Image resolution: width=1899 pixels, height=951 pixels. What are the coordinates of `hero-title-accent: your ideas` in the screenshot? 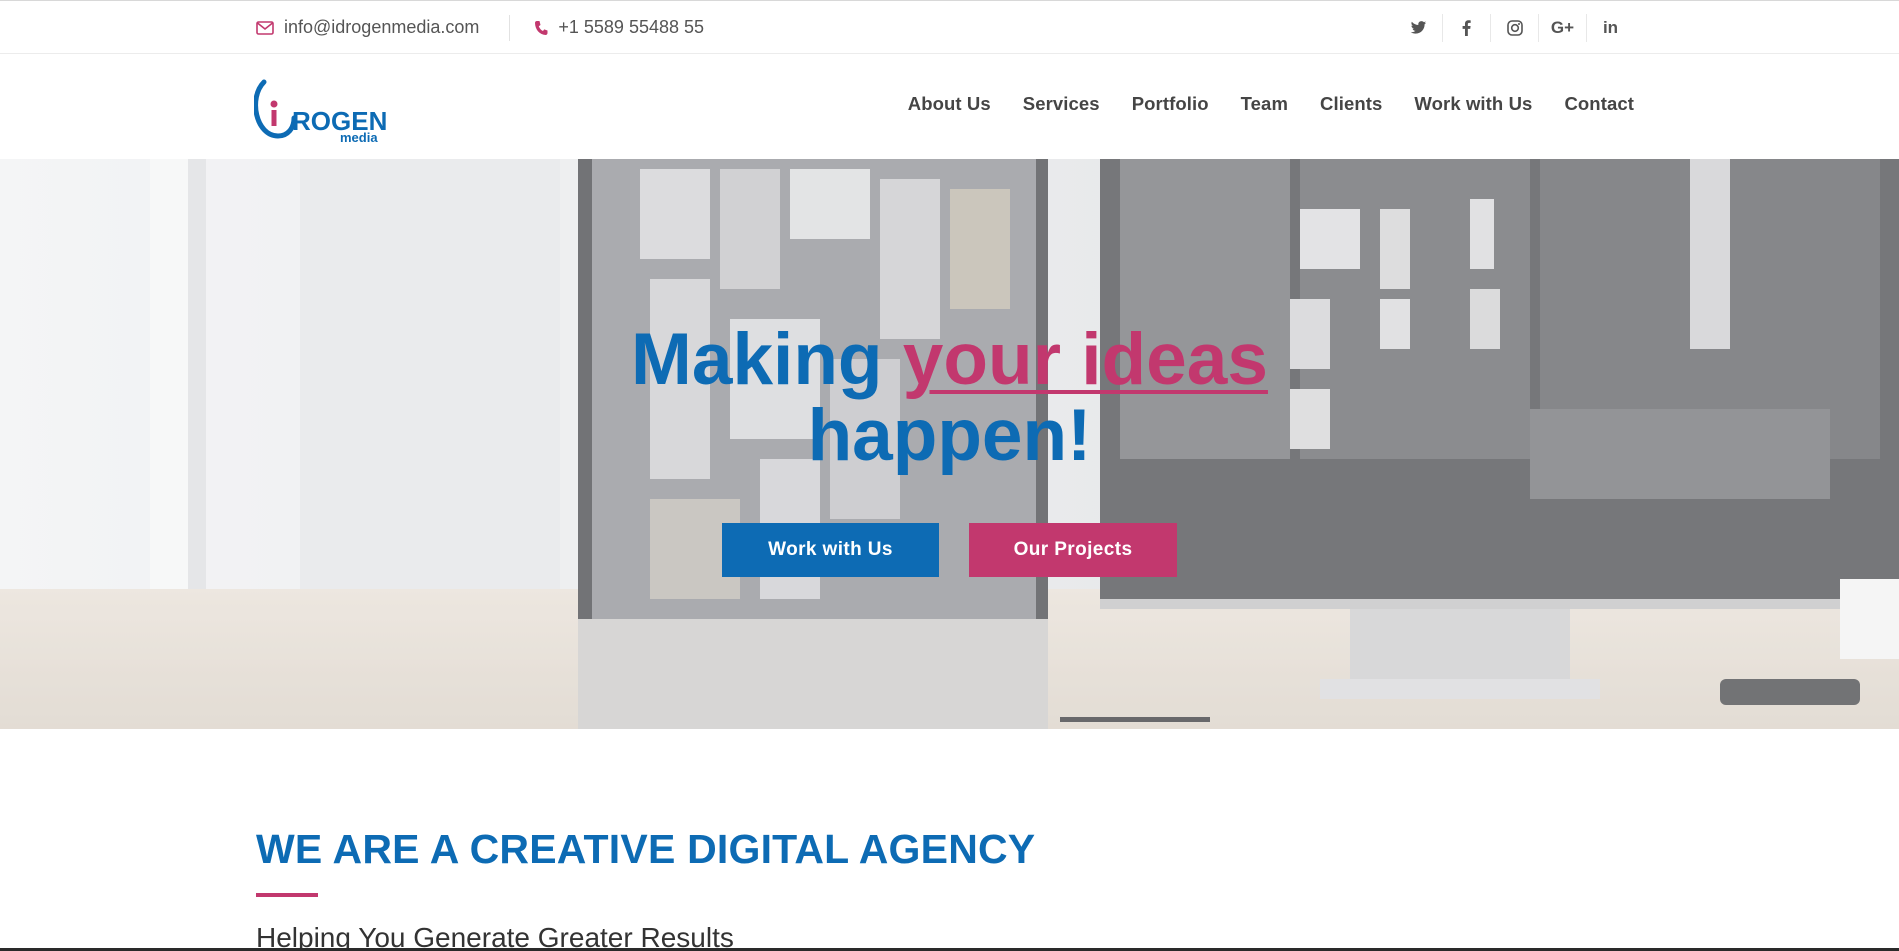 It's located at (1085, 359).